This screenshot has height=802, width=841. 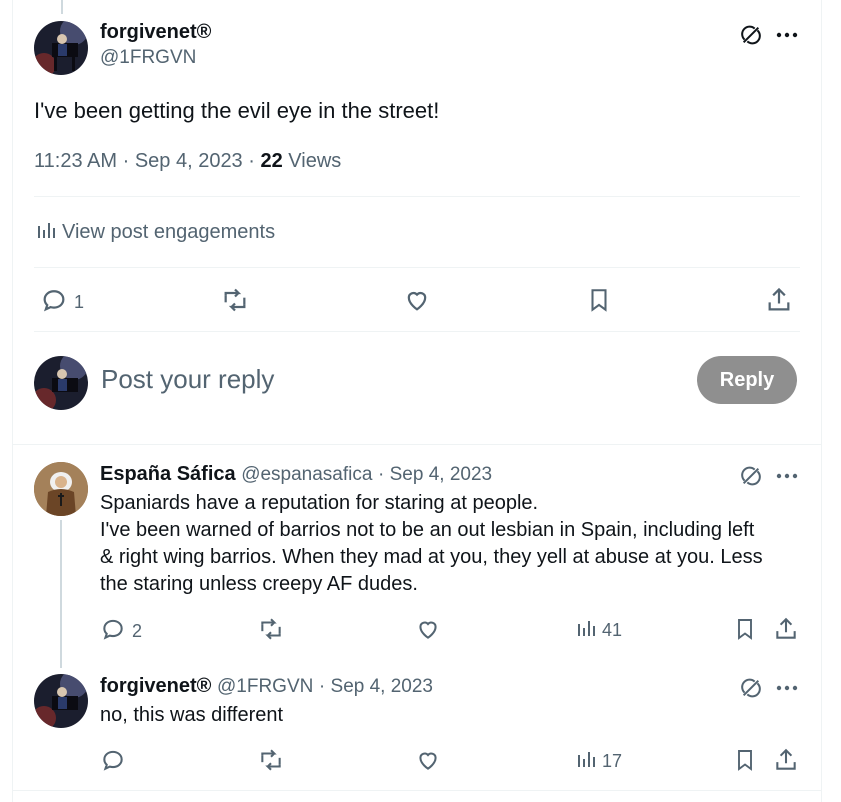 What do you see at coordinates (137, 631) in the screenshot?
I see `reply-count: 2` at bounding box center [137, 631].